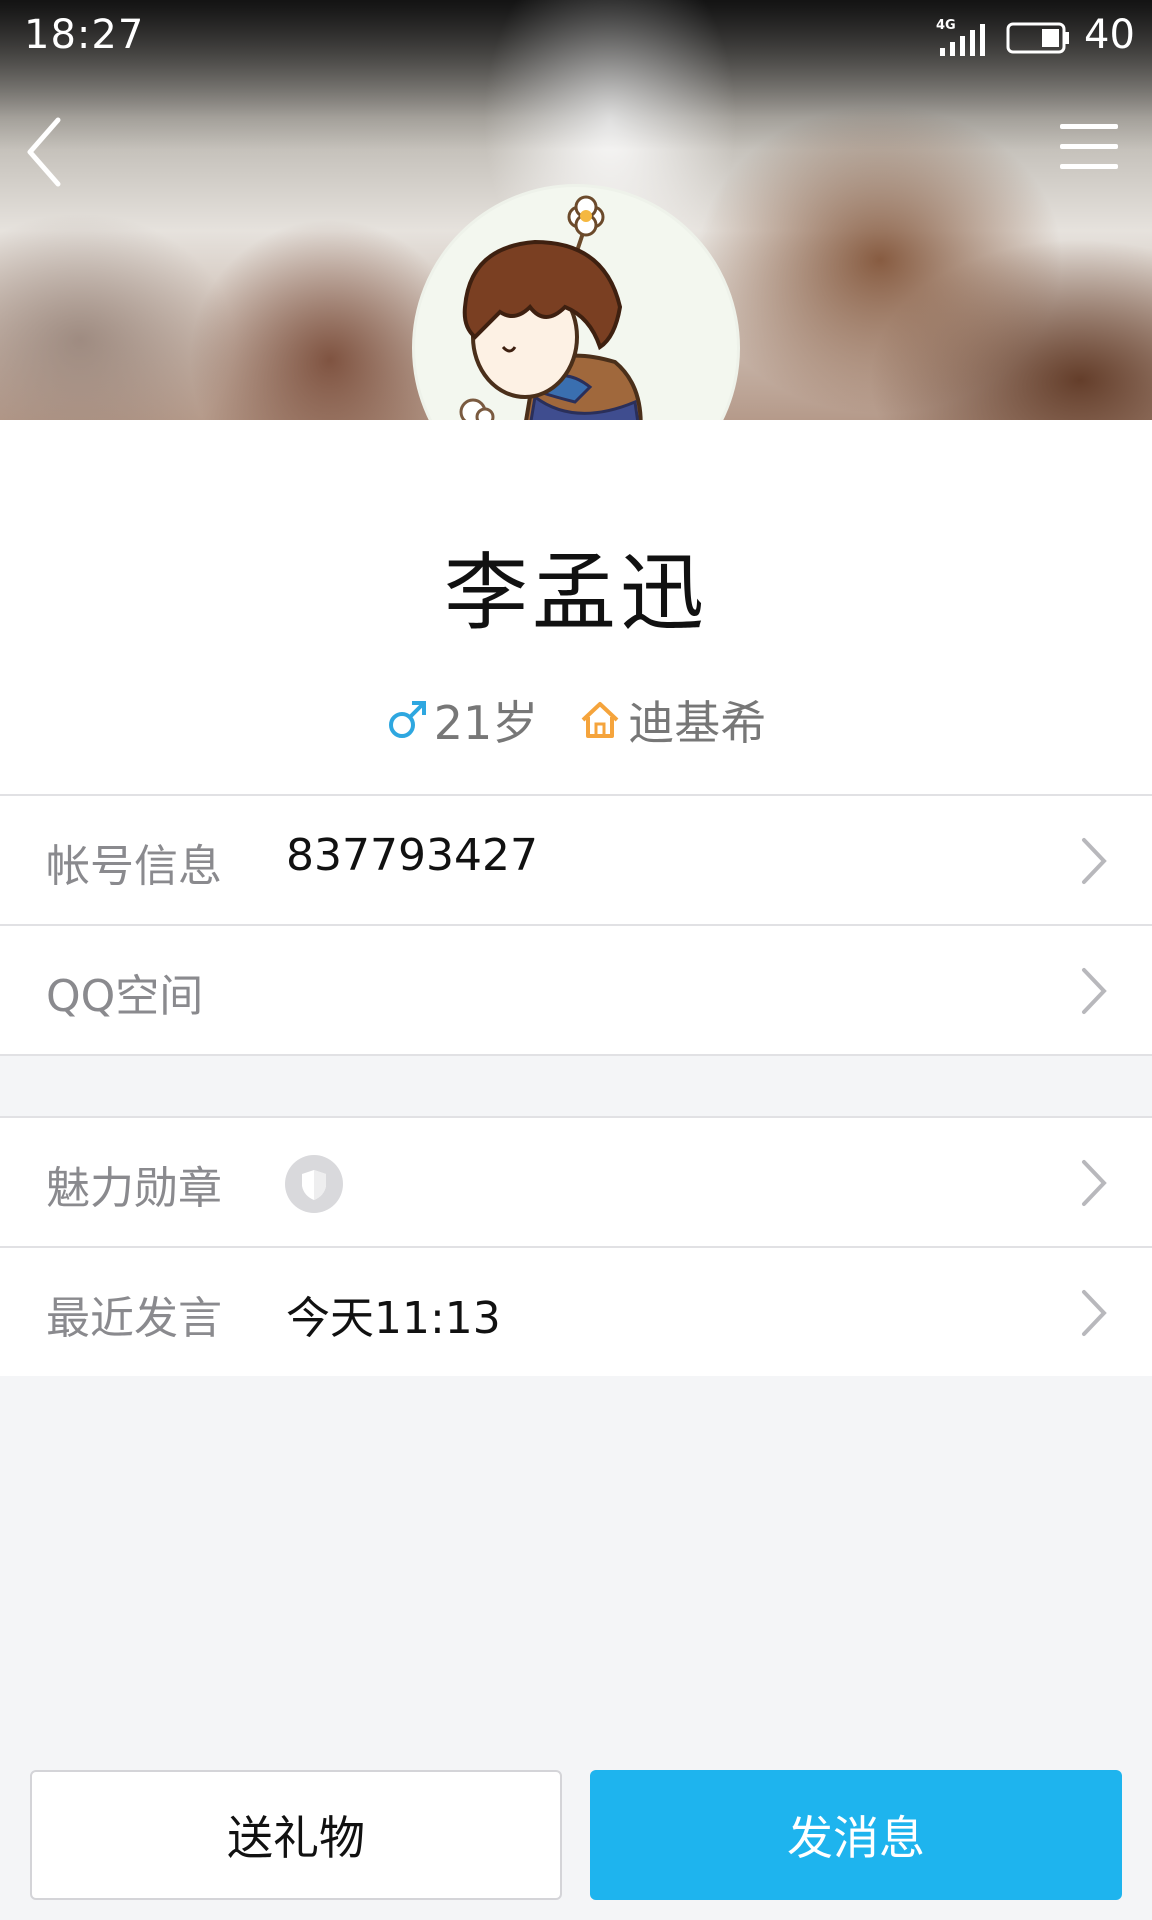 The height and width of the screenshot is (1920, 1152). I want to click on hometown-info: 迪基希, so click(673, 720).